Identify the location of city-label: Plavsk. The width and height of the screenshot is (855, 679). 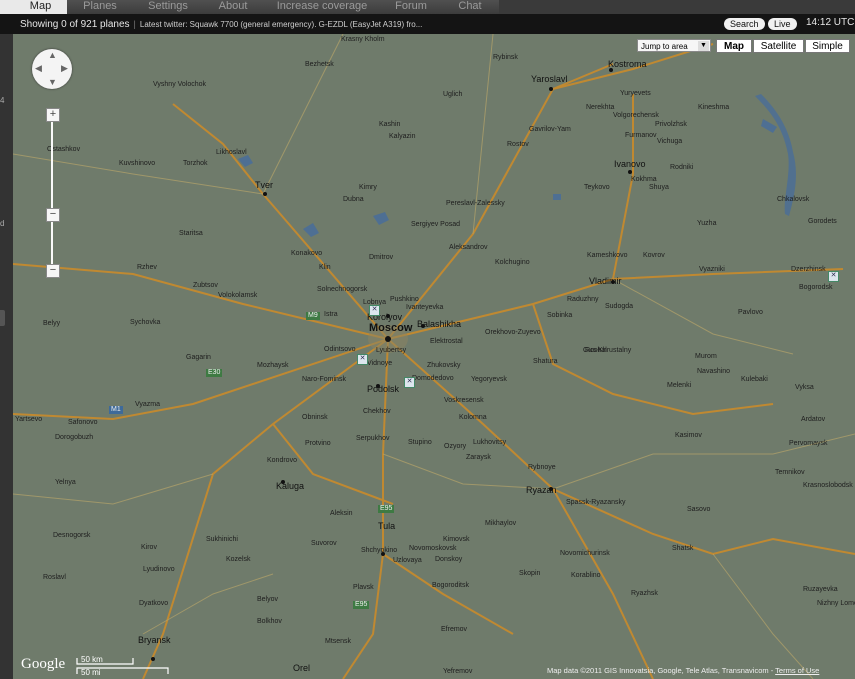
(363, 587).